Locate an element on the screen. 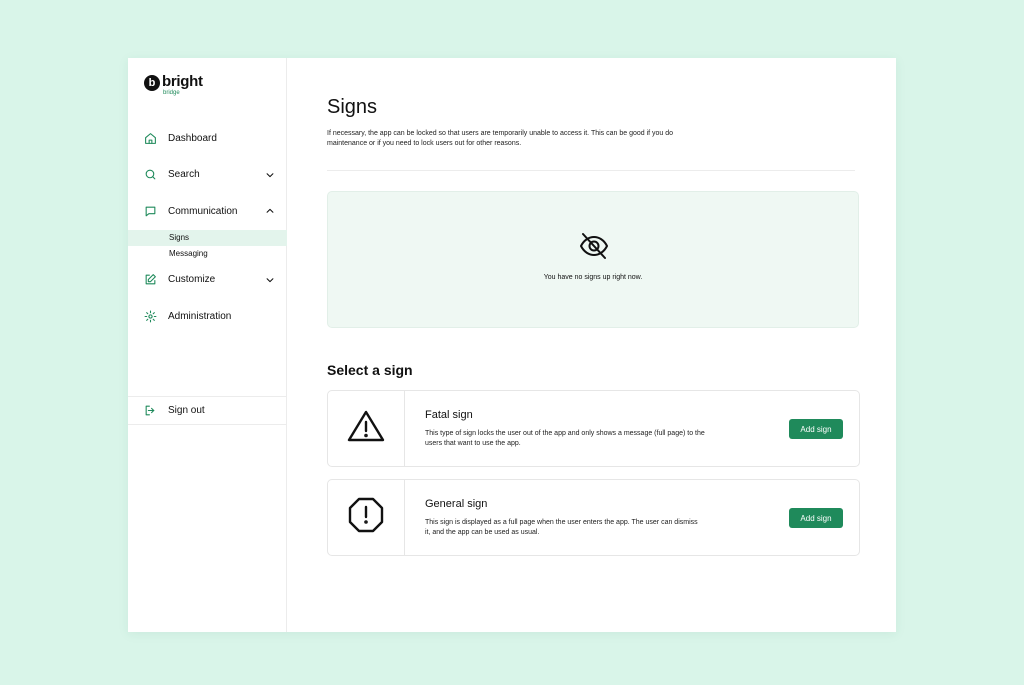 The height and width of the screenshot is (685, 1024). add-general-sign-button: Add sign is located at coordinates (816, 518).